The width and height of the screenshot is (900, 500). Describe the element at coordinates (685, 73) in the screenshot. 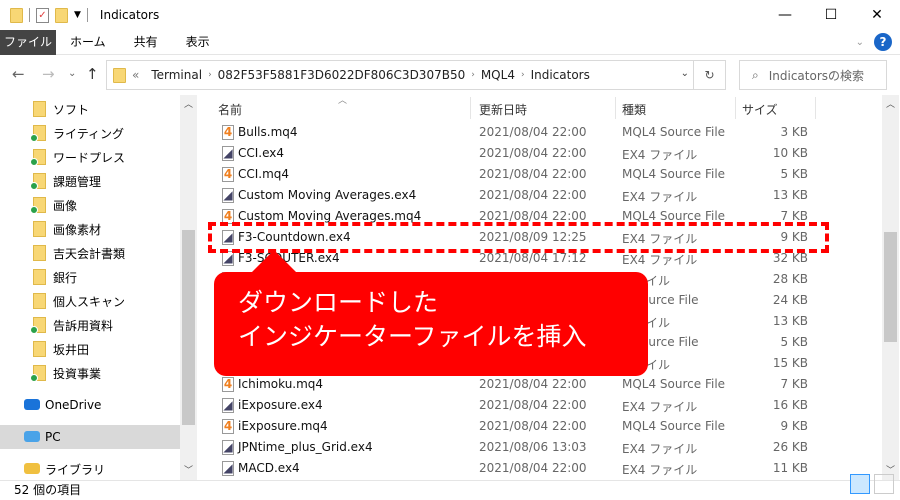

I see `address-dropdown-icon: ⌄` at that location.